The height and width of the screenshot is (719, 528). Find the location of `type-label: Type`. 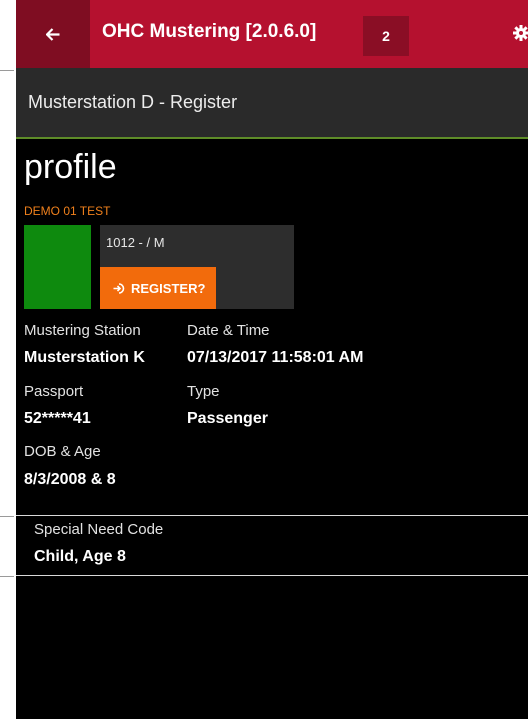

type-label: Type is located at coordinates (203, 391).